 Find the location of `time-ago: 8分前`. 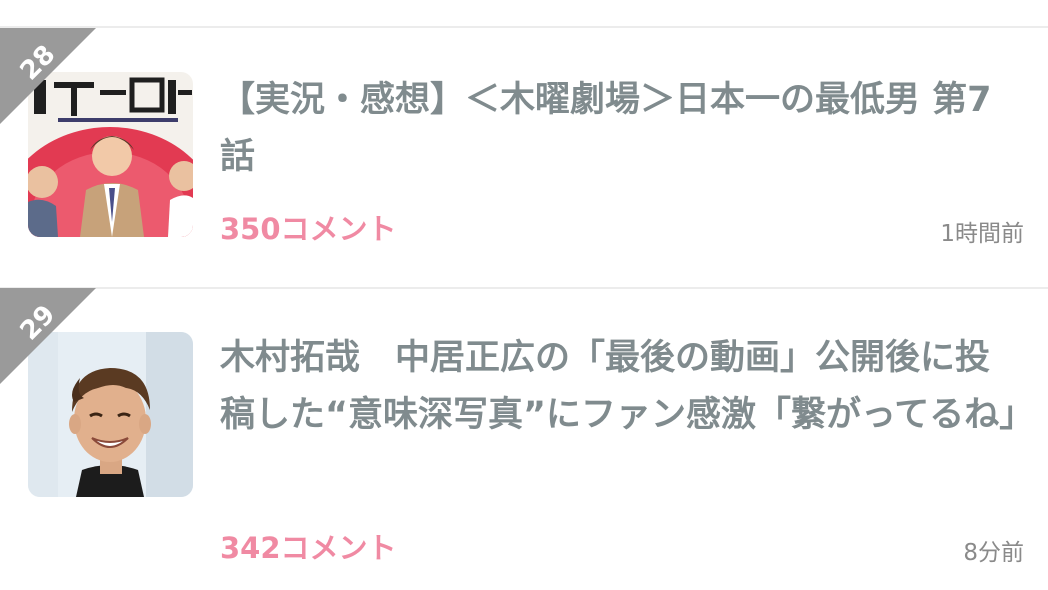

time-ago: 8分前 is located at coordinates (993, 553).